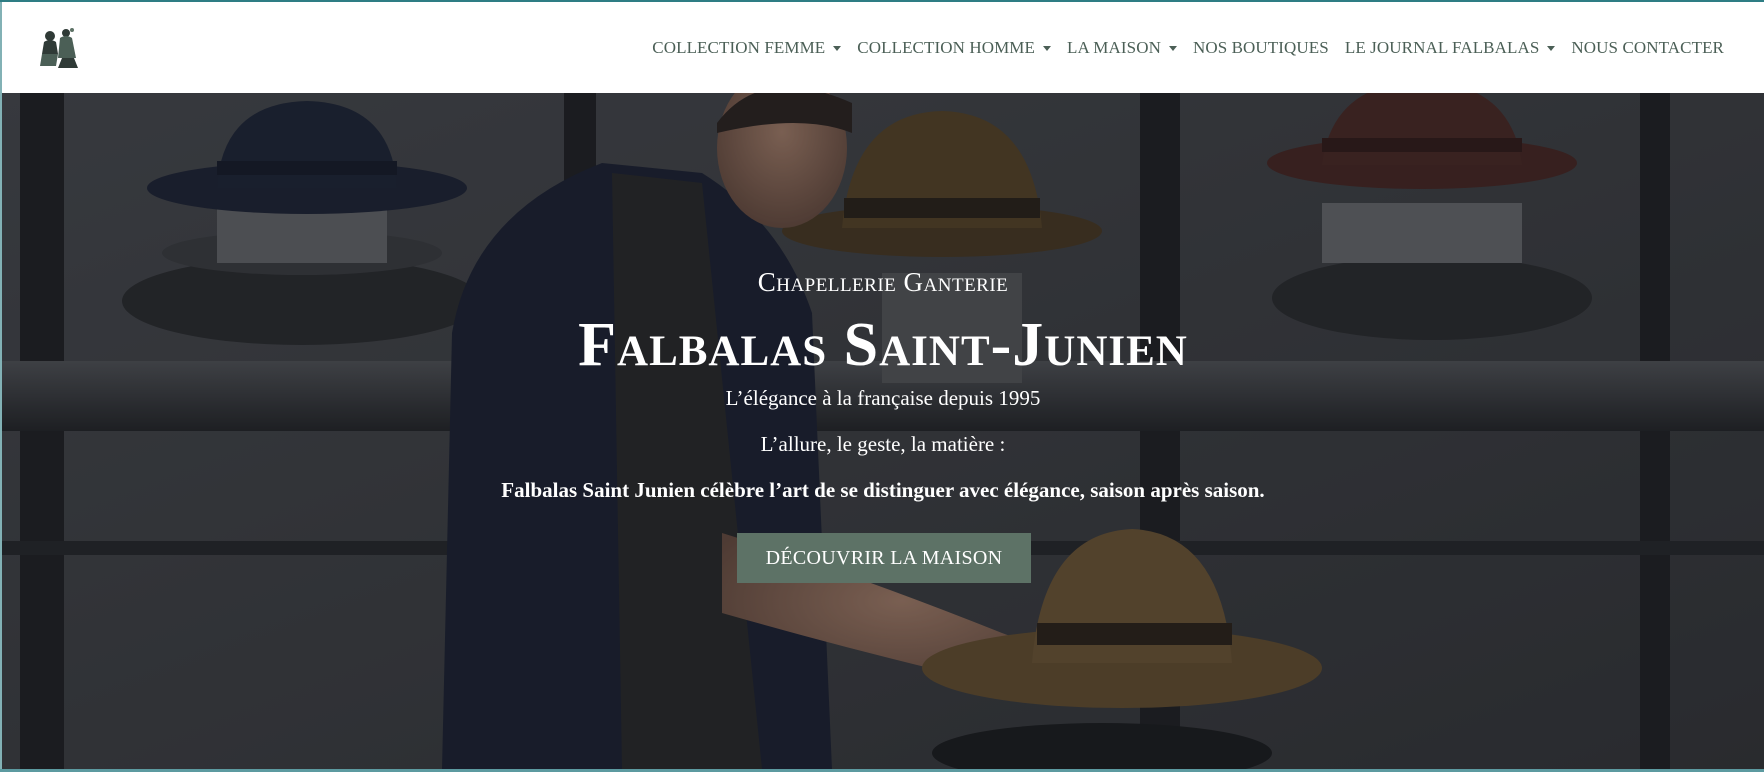  Describe the element at coordinates (739, 47) in the screenshot. I see `nav-item-label: COLLECTION FEMME` at that location.